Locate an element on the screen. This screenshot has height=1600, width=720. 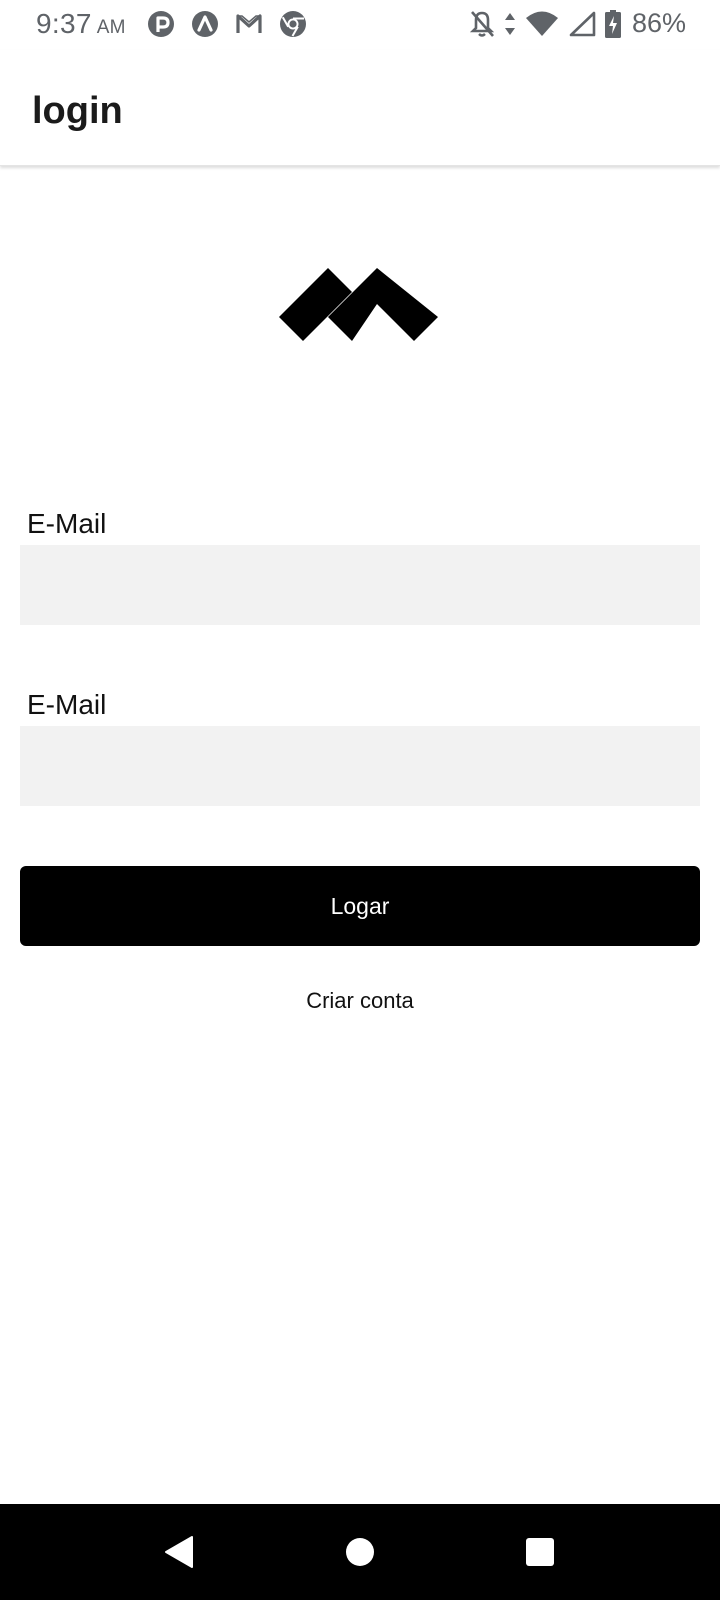
wifi-icon is located at coordinates (541, 23).